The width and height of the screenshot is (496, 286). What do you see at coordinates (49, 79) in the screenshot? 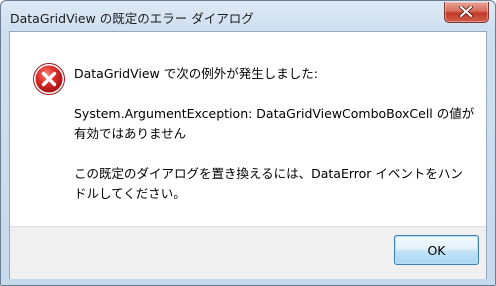
I see `error-icon` at bounding box center [49, 79].